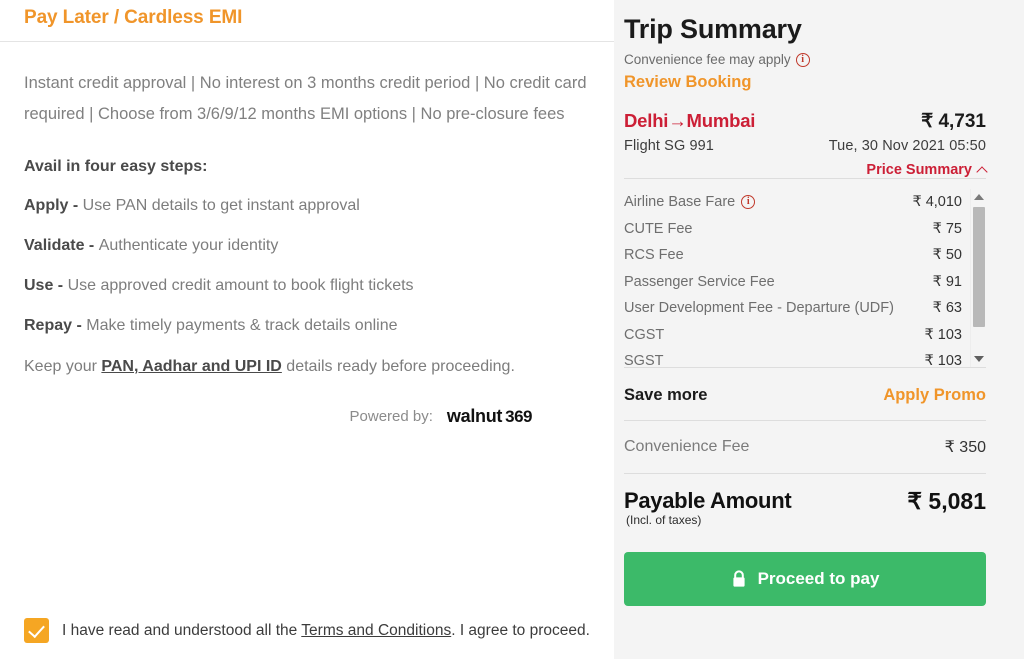 The height and width of the screenshot is (659, 1024). I want to click on convenience-fee-note-text: Convenience fee may apply, so click(707, 59).